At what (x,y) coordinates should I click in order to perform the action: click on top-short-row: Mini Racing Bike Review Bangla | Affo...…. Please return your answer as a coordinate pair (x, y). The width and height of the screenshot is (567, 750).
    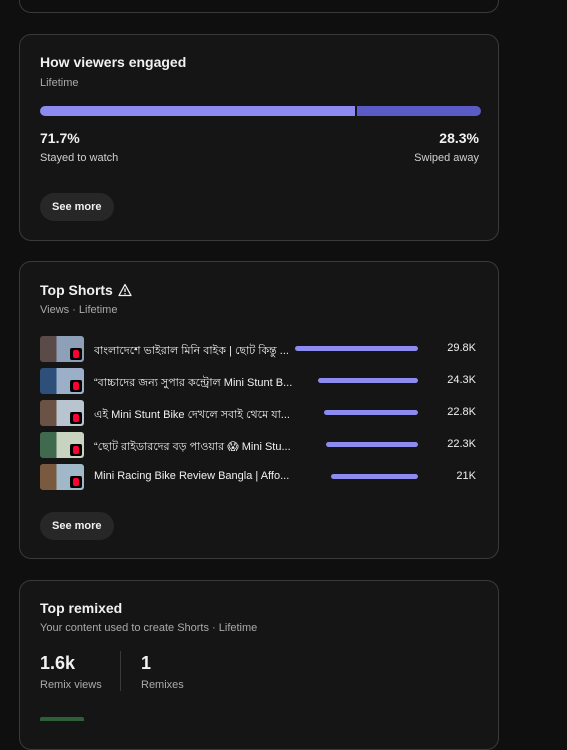
    Looking at the image, I should click on (260, 477).